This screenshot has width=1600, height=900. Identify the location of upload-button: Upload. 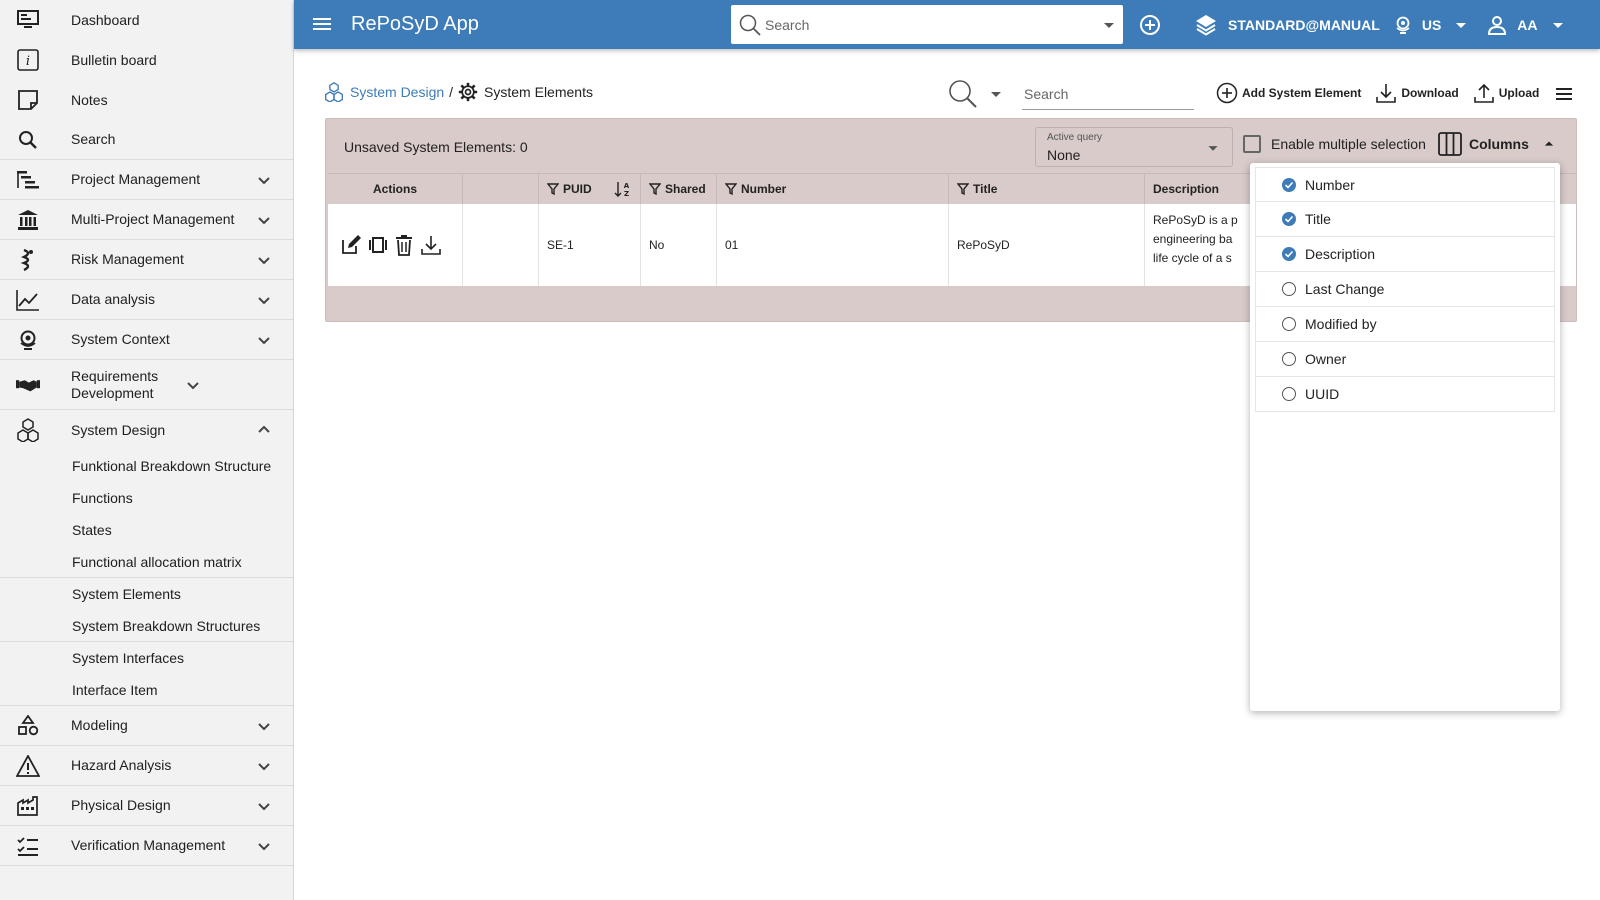
(1506, 93).